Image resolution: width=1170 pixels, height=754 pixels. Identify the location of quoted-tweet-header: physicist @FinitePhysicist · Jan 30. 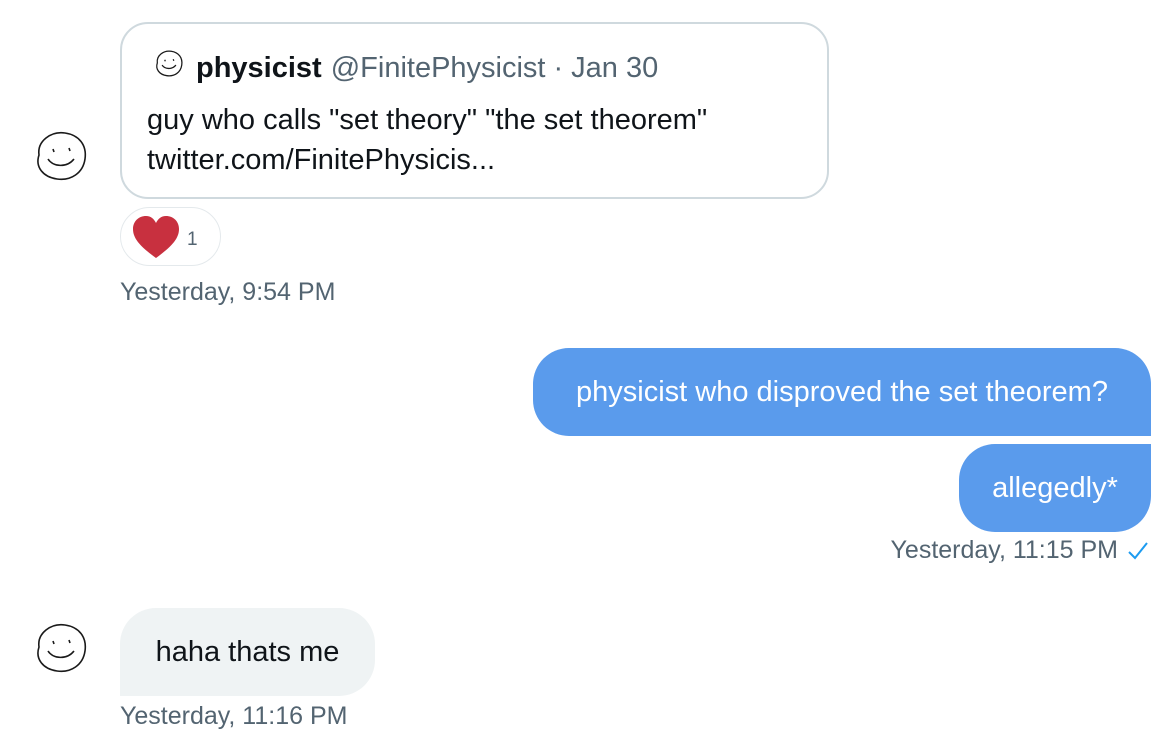
(405, 67).